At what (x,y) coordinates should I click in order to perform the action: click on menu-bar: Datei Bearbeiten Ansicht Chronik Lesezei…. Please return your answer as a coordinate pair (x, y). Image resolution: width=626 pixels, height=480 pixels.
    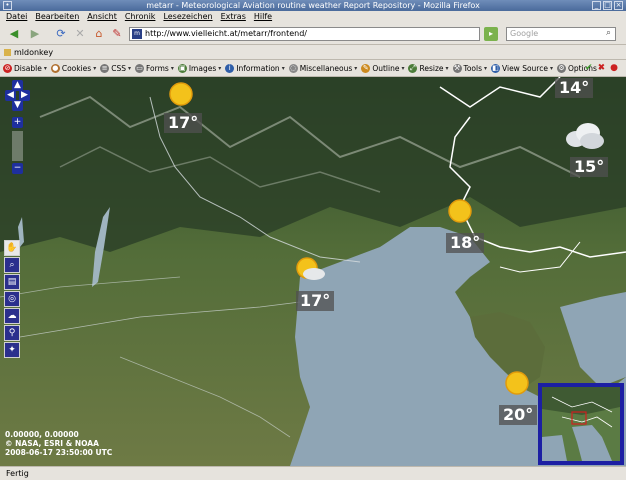
    Looking at the image, I should click on (313, 17).